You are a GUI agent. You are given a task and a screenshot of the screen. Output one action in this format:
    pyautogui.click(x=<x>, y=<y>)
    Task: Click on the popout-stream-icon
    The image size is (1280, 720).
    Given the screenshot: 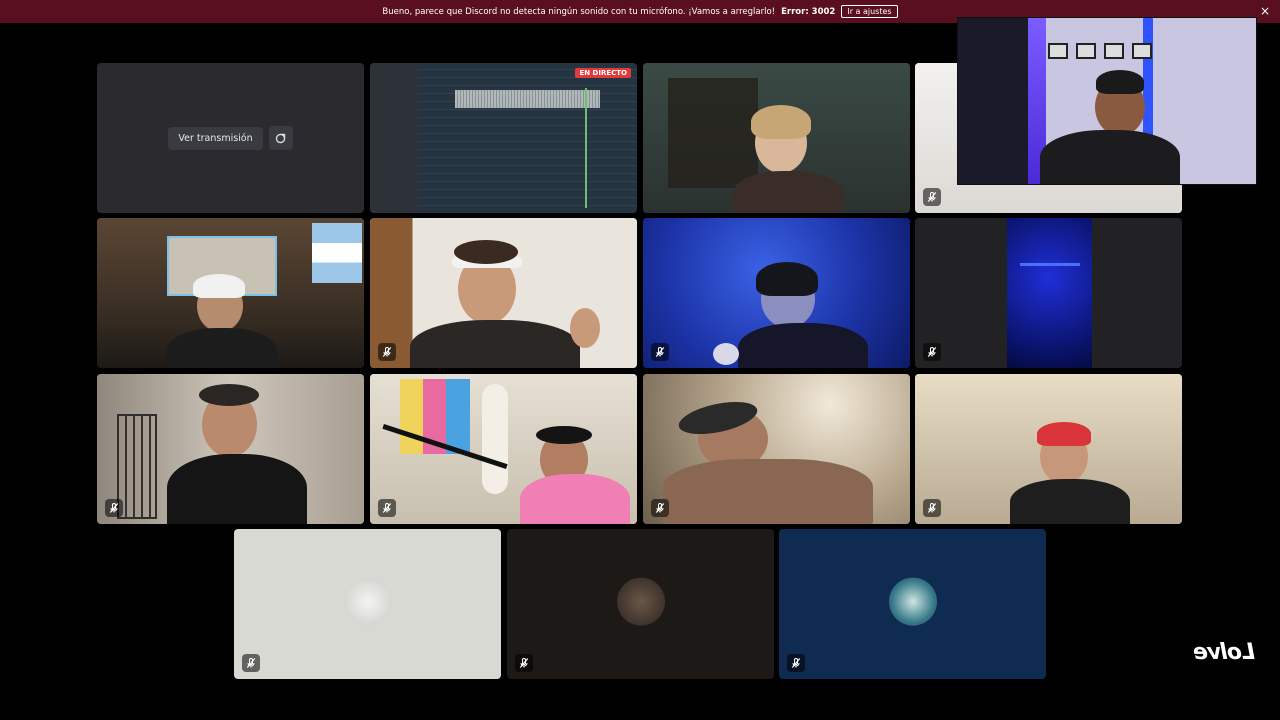 What is the action you would take?
    pyautogui.click(x=280, y=138)
    